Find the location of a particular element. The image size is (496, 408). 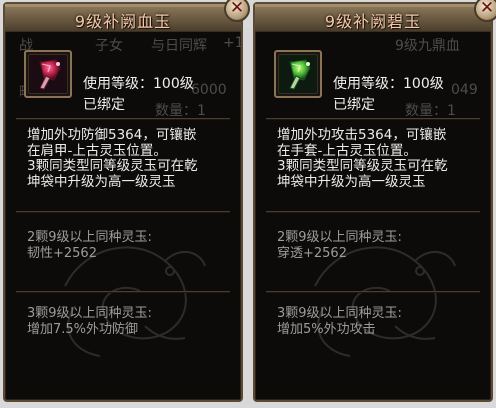

background-text: +1 is located at coordinates (233, 43).